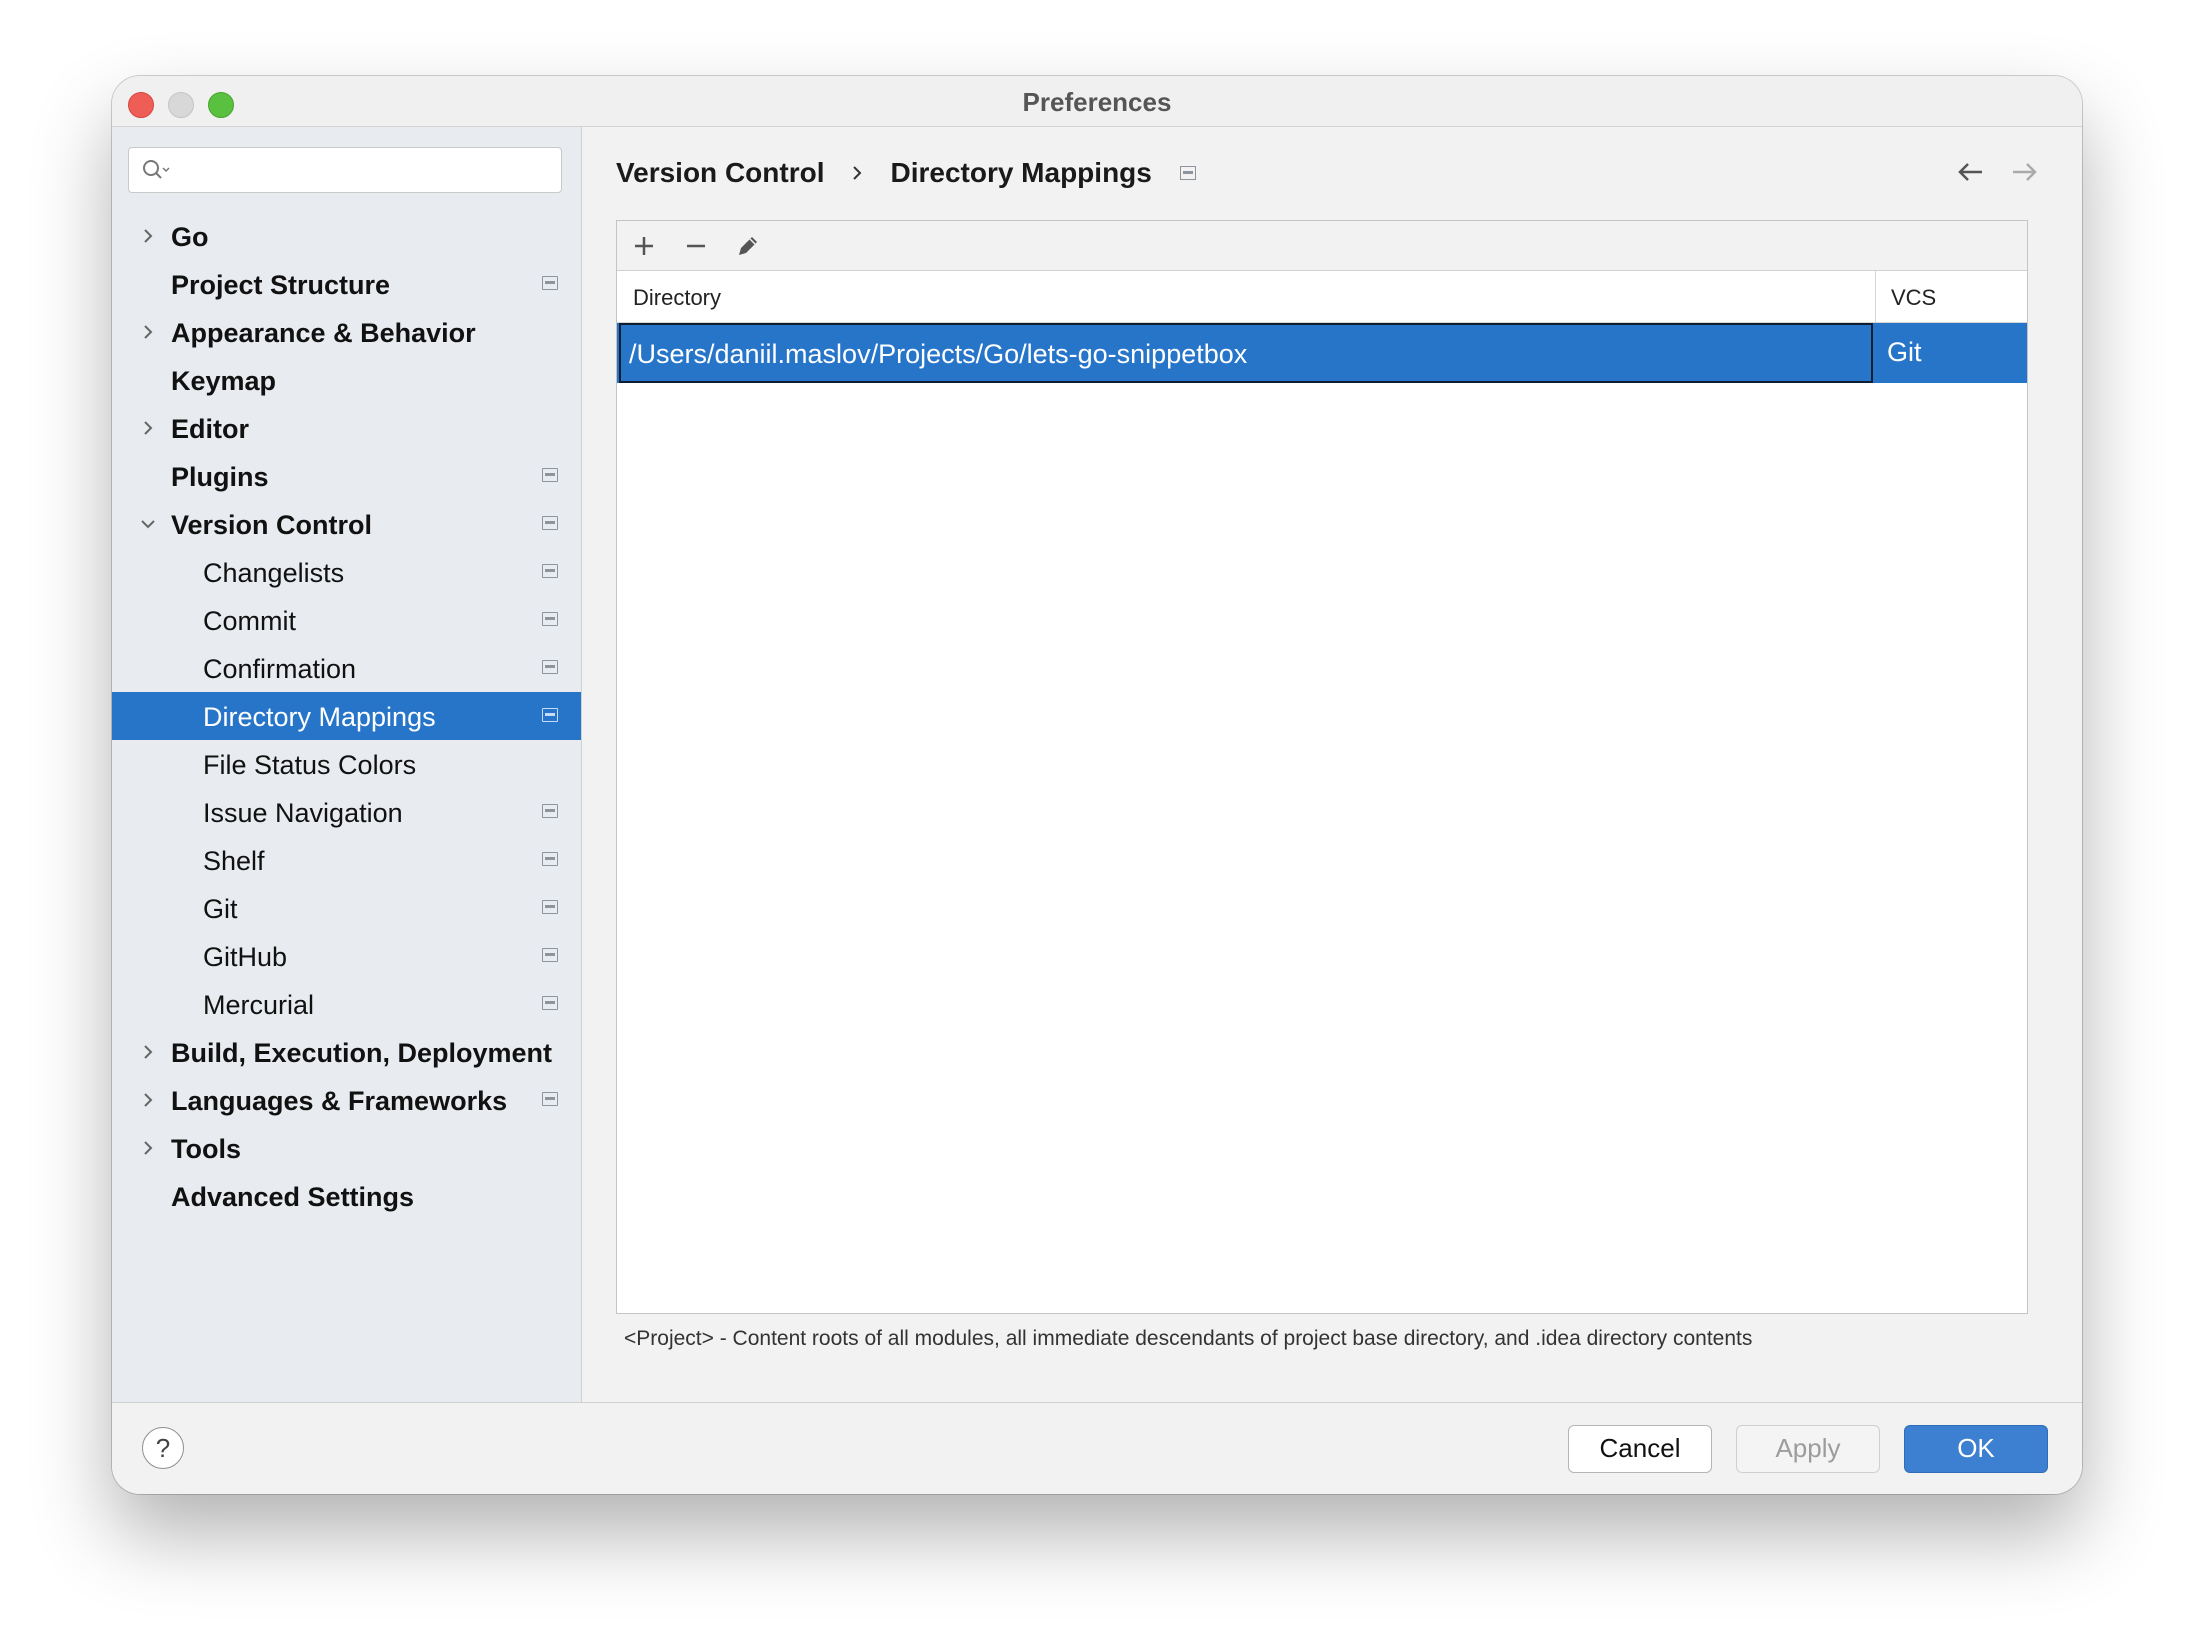 The image size is (2188, 1640). What do you see at coordinates (720, 172) in the screenshot?
I see `breadcrumb-parent: Version Control` at bounding box center [720, 172].